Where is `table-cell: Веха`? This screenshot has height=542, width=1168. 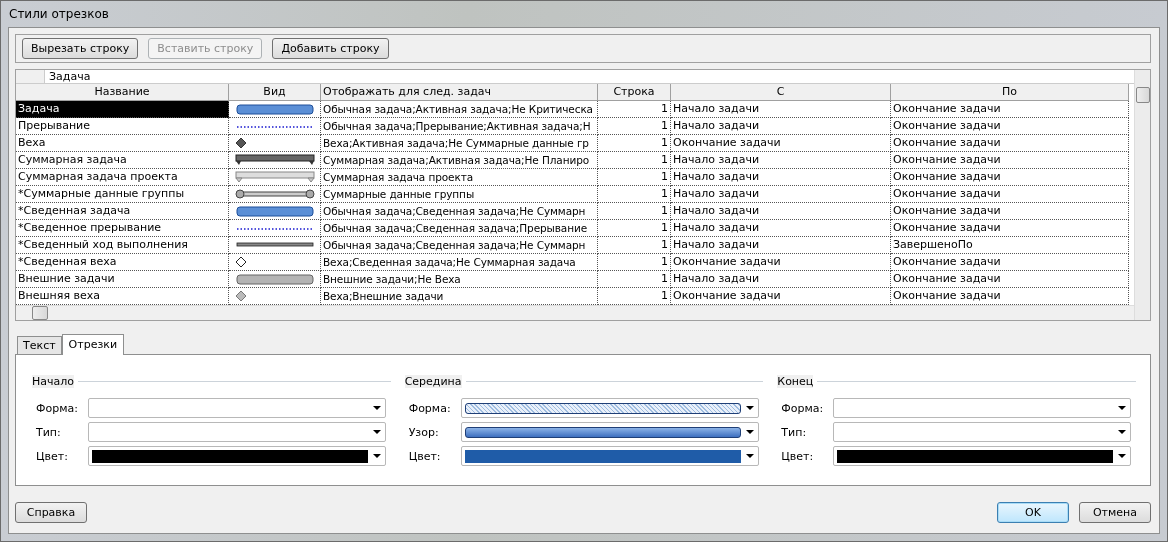 table-cell: Веха is located at coordinates (122, 143).